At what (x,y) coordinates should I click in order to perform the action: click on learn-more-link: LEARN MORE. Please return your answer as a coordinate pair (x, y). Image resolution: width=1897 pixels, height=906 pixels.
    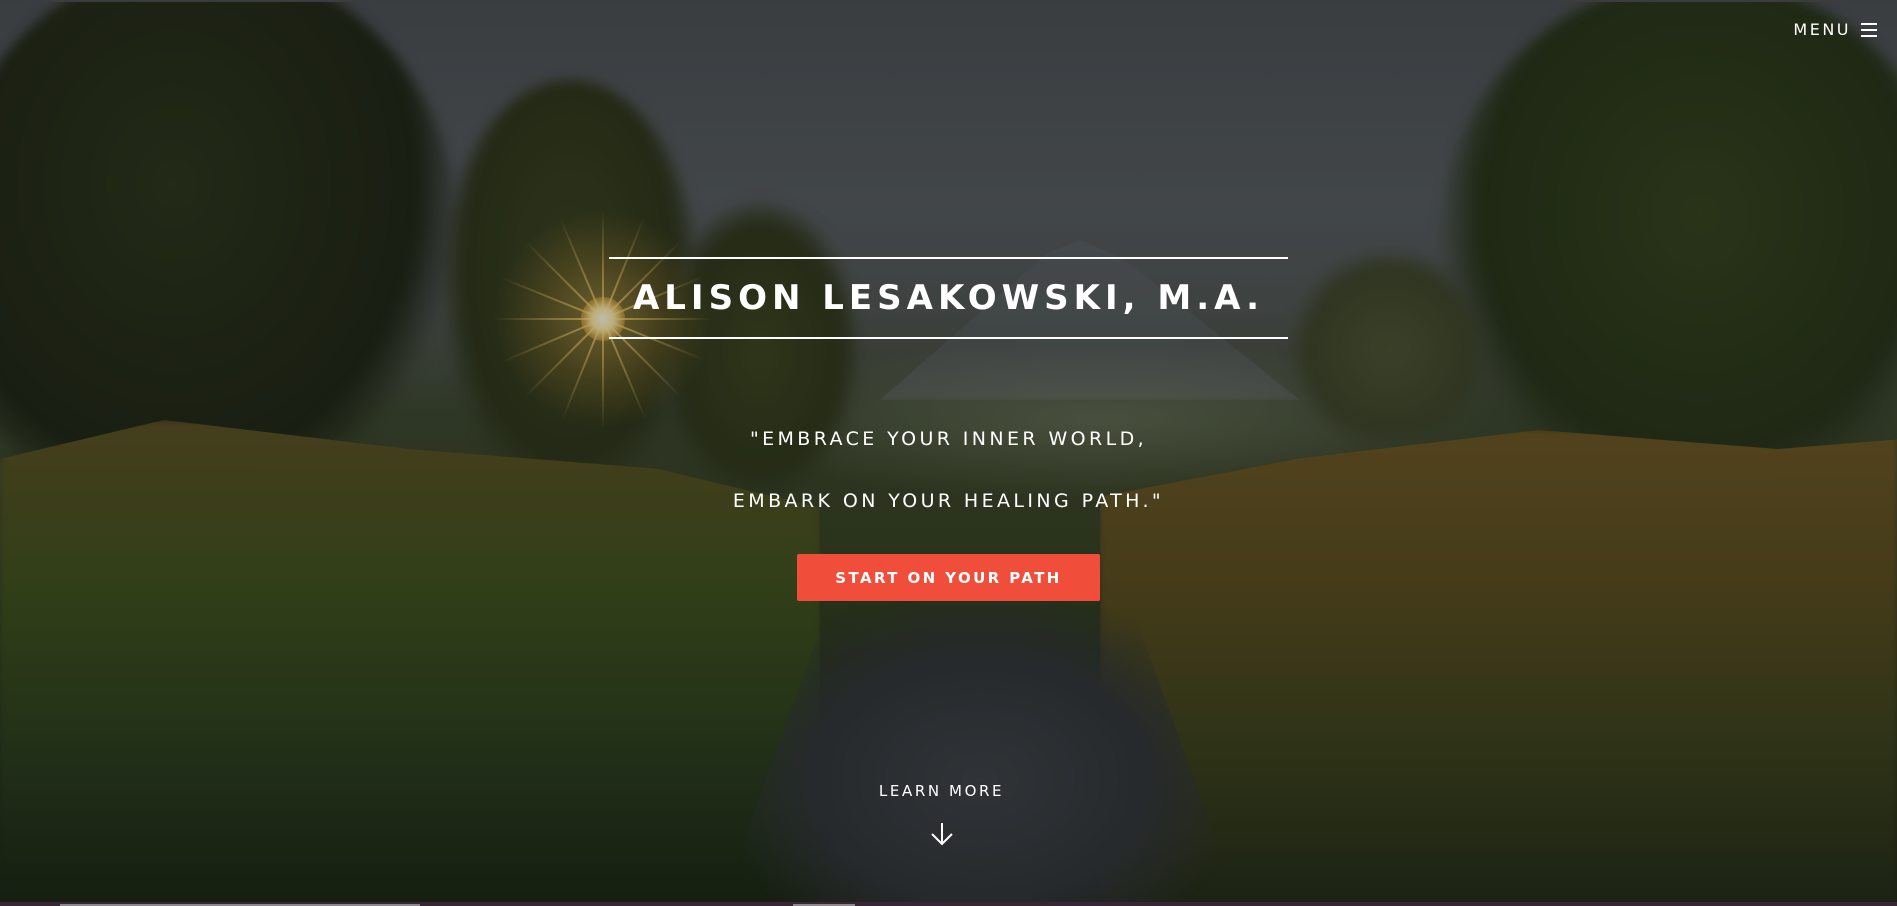
    Looking at the image, I should click on (941, 791).